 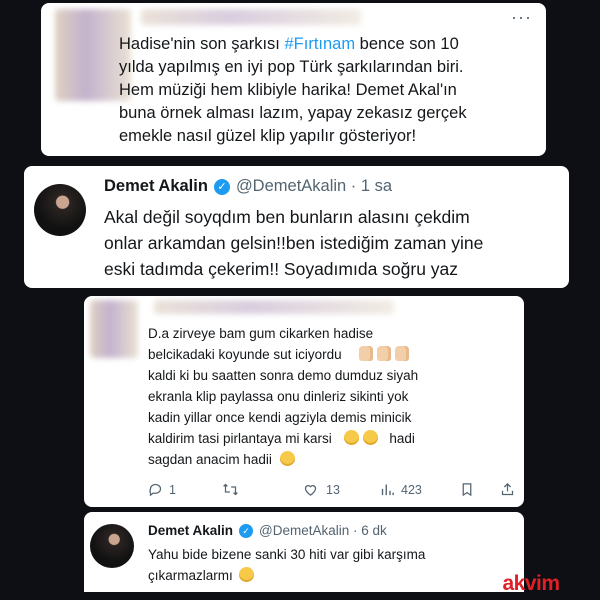 What do you see at coordinates (172, 489) in the screenshot?
I see `reply-count: 1` at bounding box center [172, 489].